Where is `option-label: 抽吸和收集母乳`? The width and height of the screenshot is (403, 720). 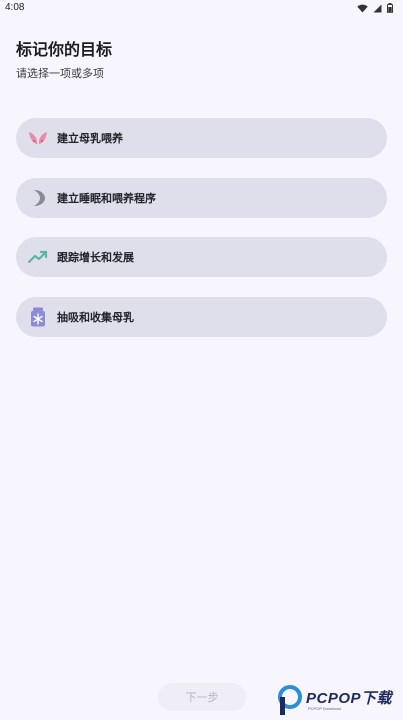 option-label: 抽吸和收集母乳 is located at coordinates (95, 317).